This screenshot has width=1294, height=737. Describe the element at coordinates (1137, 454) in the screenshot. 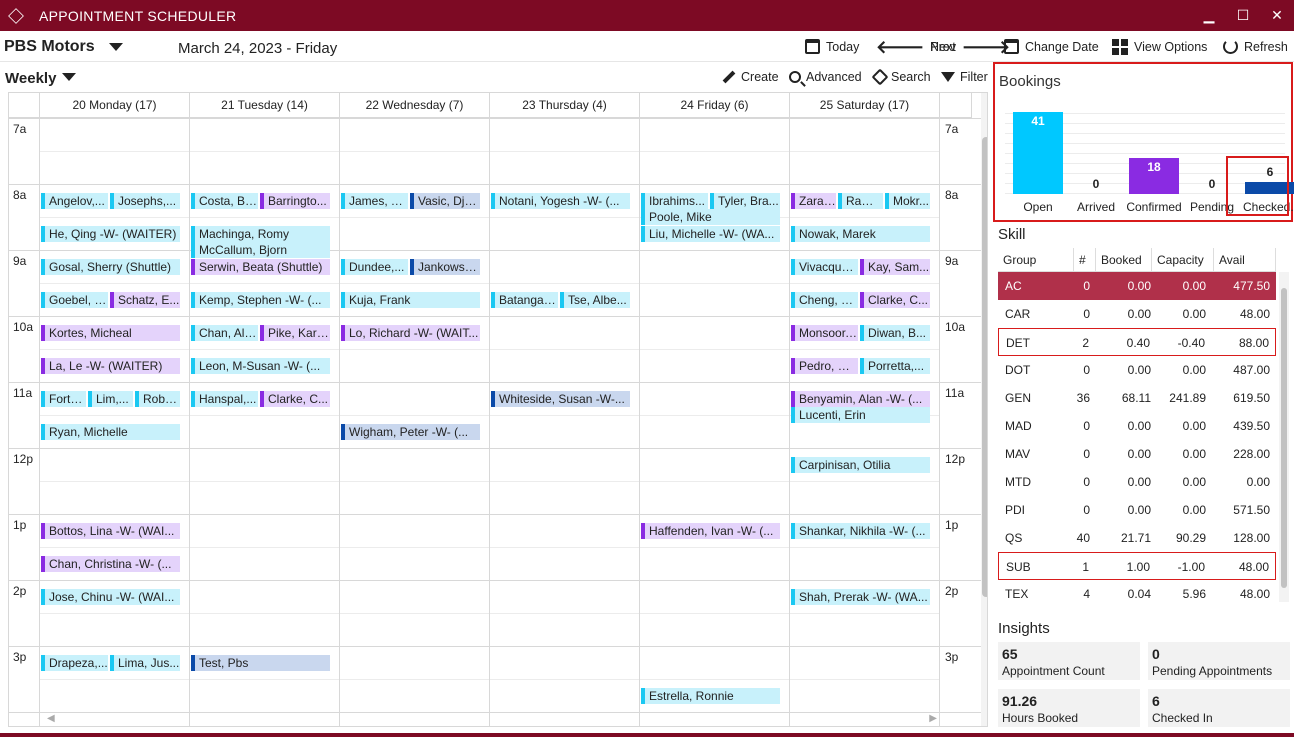

I see `skill-row: MAV 0 0.00 0.00 228.00` at that location.